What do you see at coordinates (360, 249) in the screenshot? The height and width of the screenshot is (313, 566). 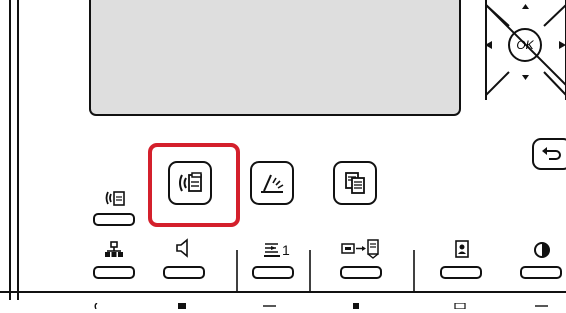 I see `scan-to-document-icon` at bounding box center [360, 249].